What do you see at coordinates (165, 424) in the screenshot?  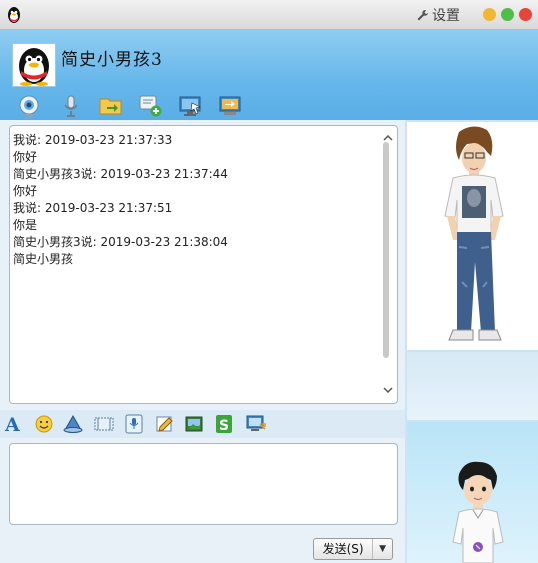 I see `graffiti-icon` at bounding box center [165, 424].